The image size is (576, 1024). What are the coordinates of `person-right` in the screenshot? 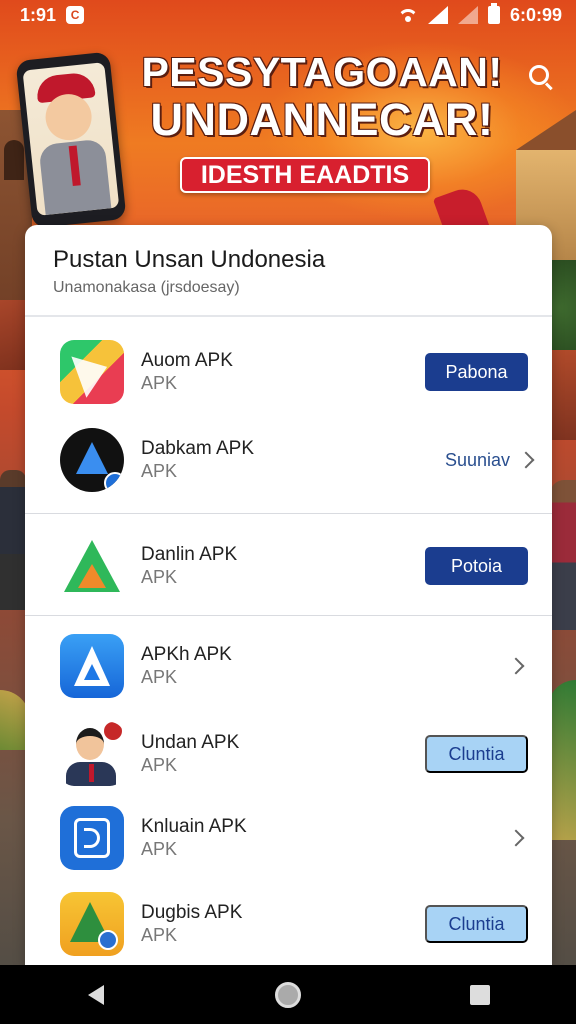 It's located at (563, 555).